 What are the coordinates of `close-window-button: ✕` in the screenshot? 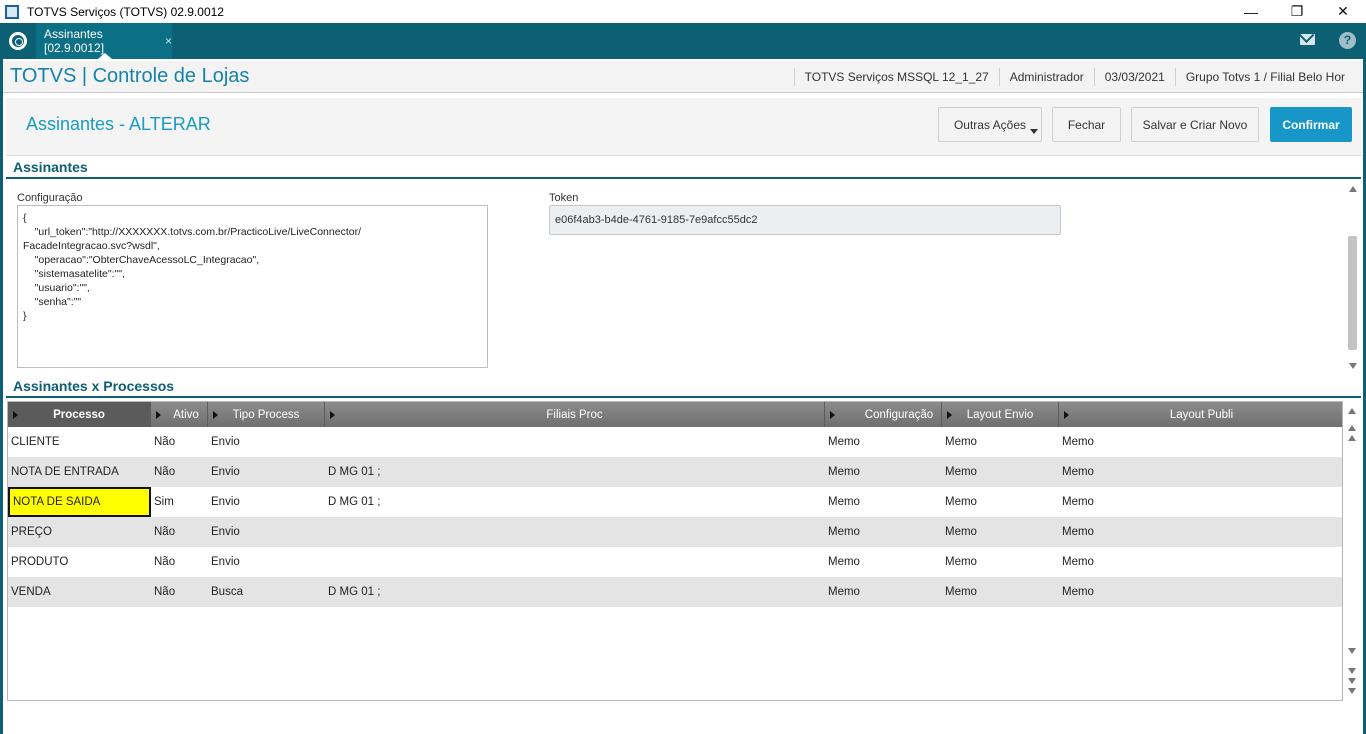 It's located at (1343, 11).